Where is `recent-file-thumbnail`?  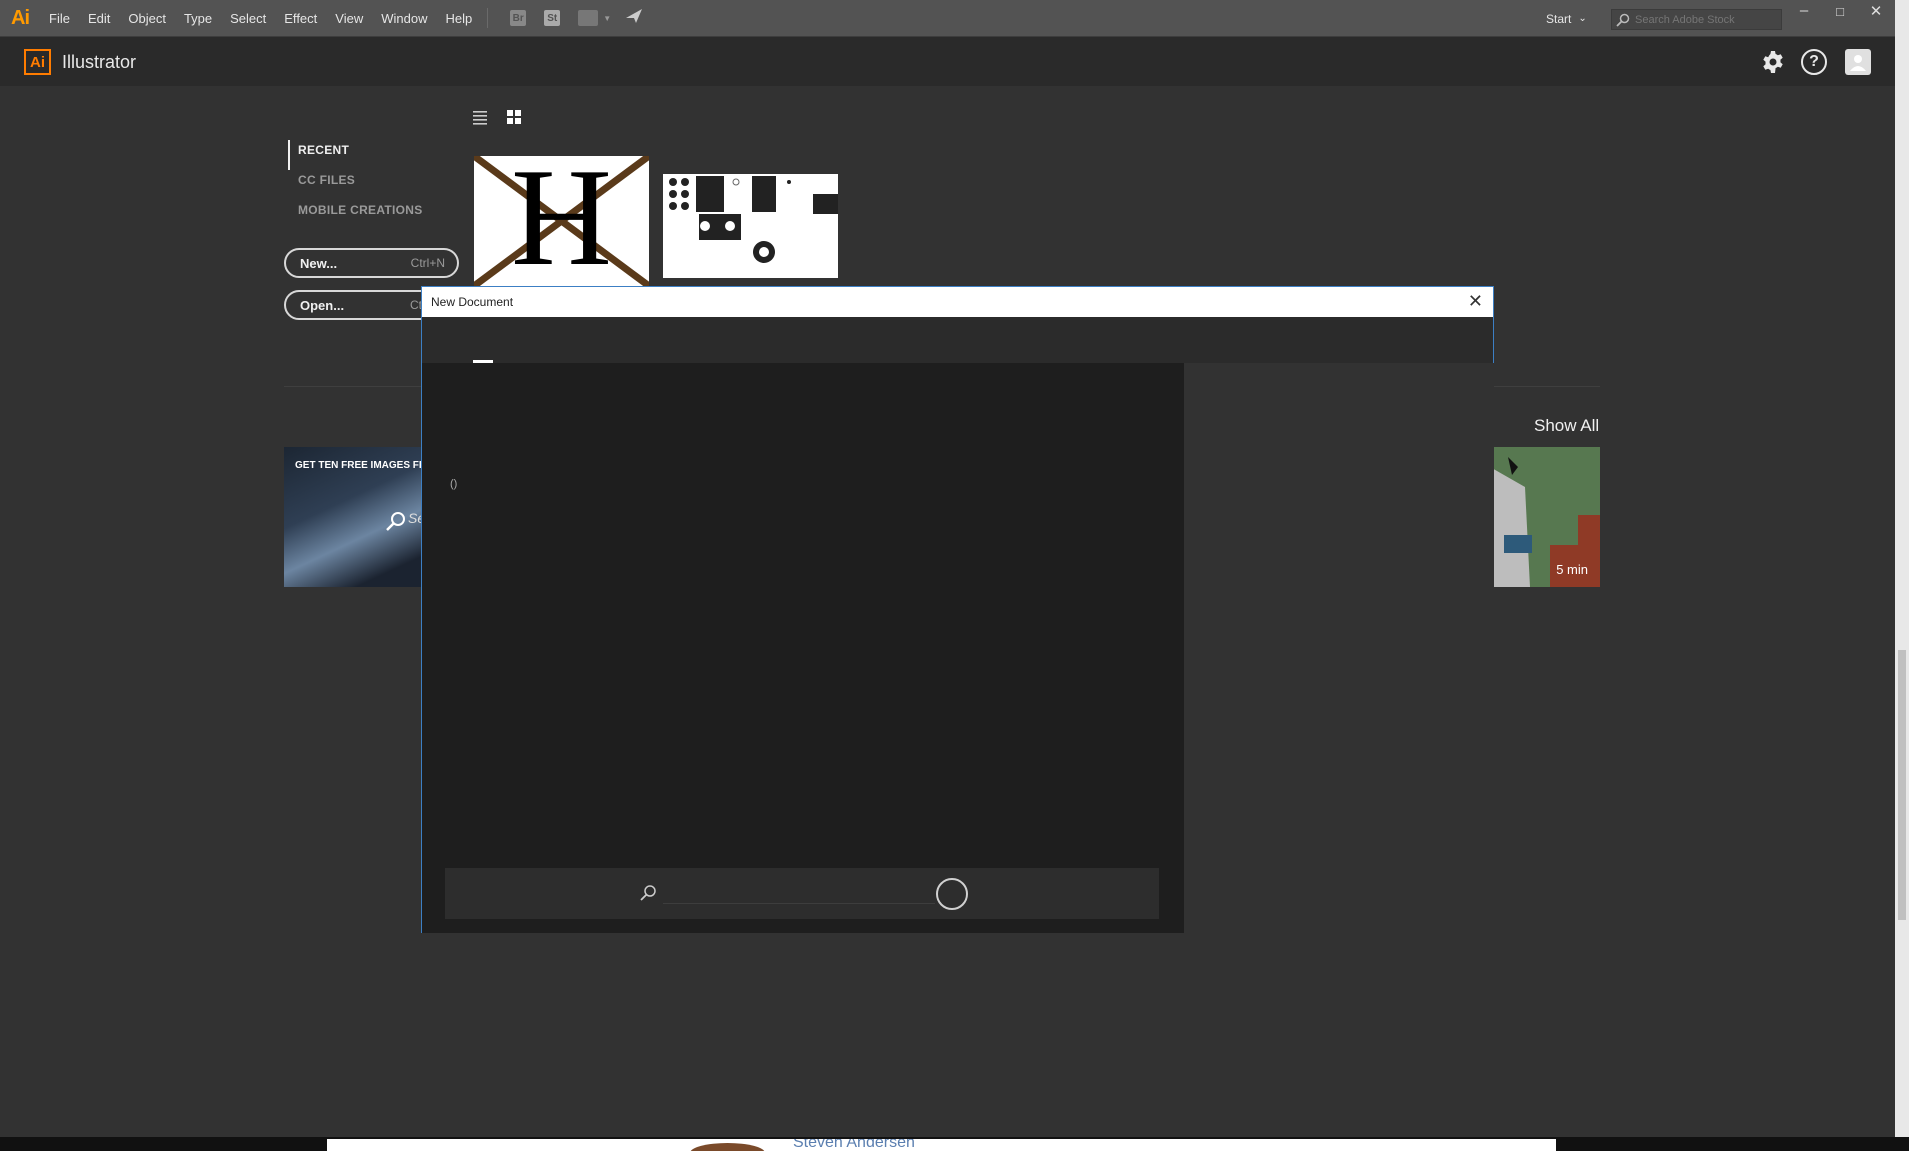 recent-file-thumbnail is located at coordinates (750, 226).